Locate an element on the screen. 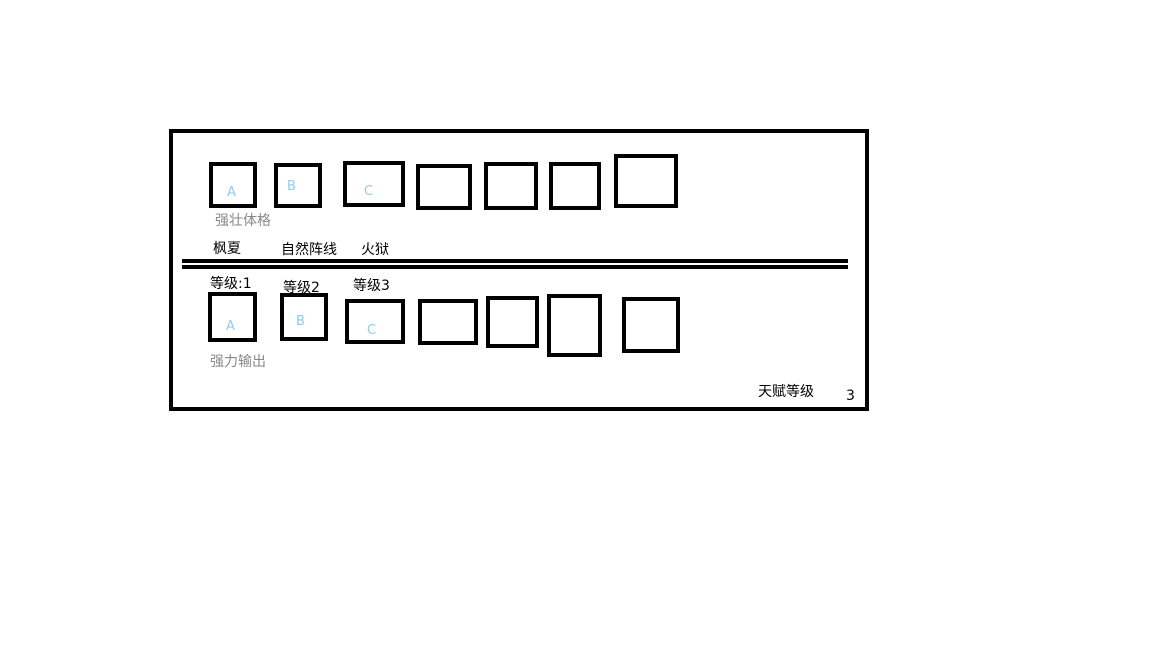 This screenshot has height=648, width=1152. top-slot-a: A is located at coordinates (233, 185).